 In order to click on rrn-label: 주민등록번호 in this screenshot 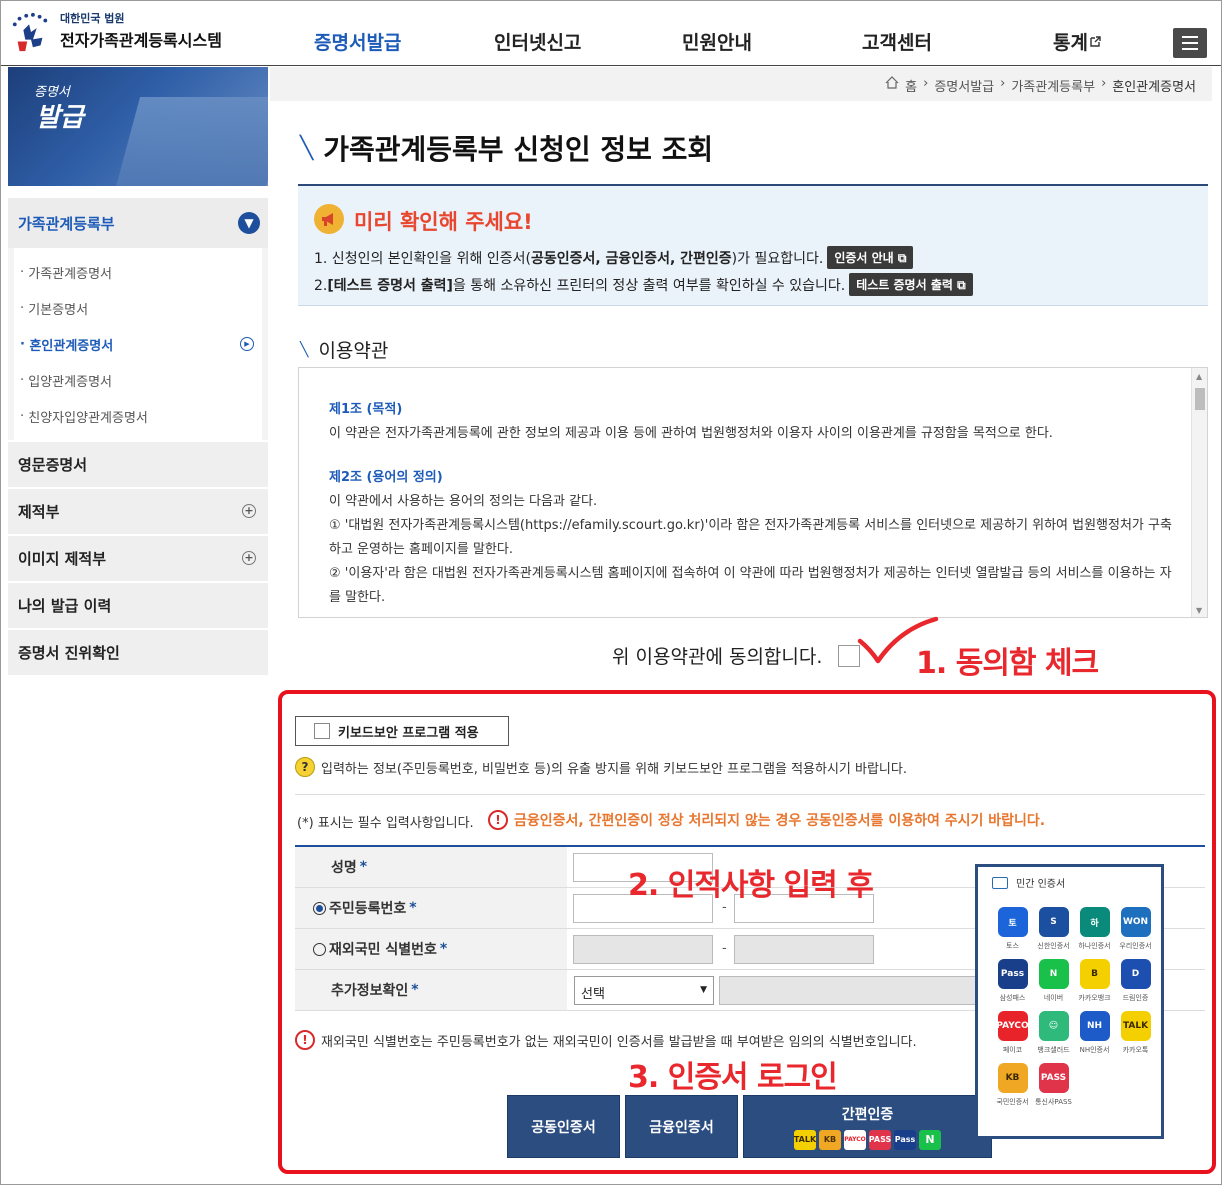, I will do `click(368, 909)`.